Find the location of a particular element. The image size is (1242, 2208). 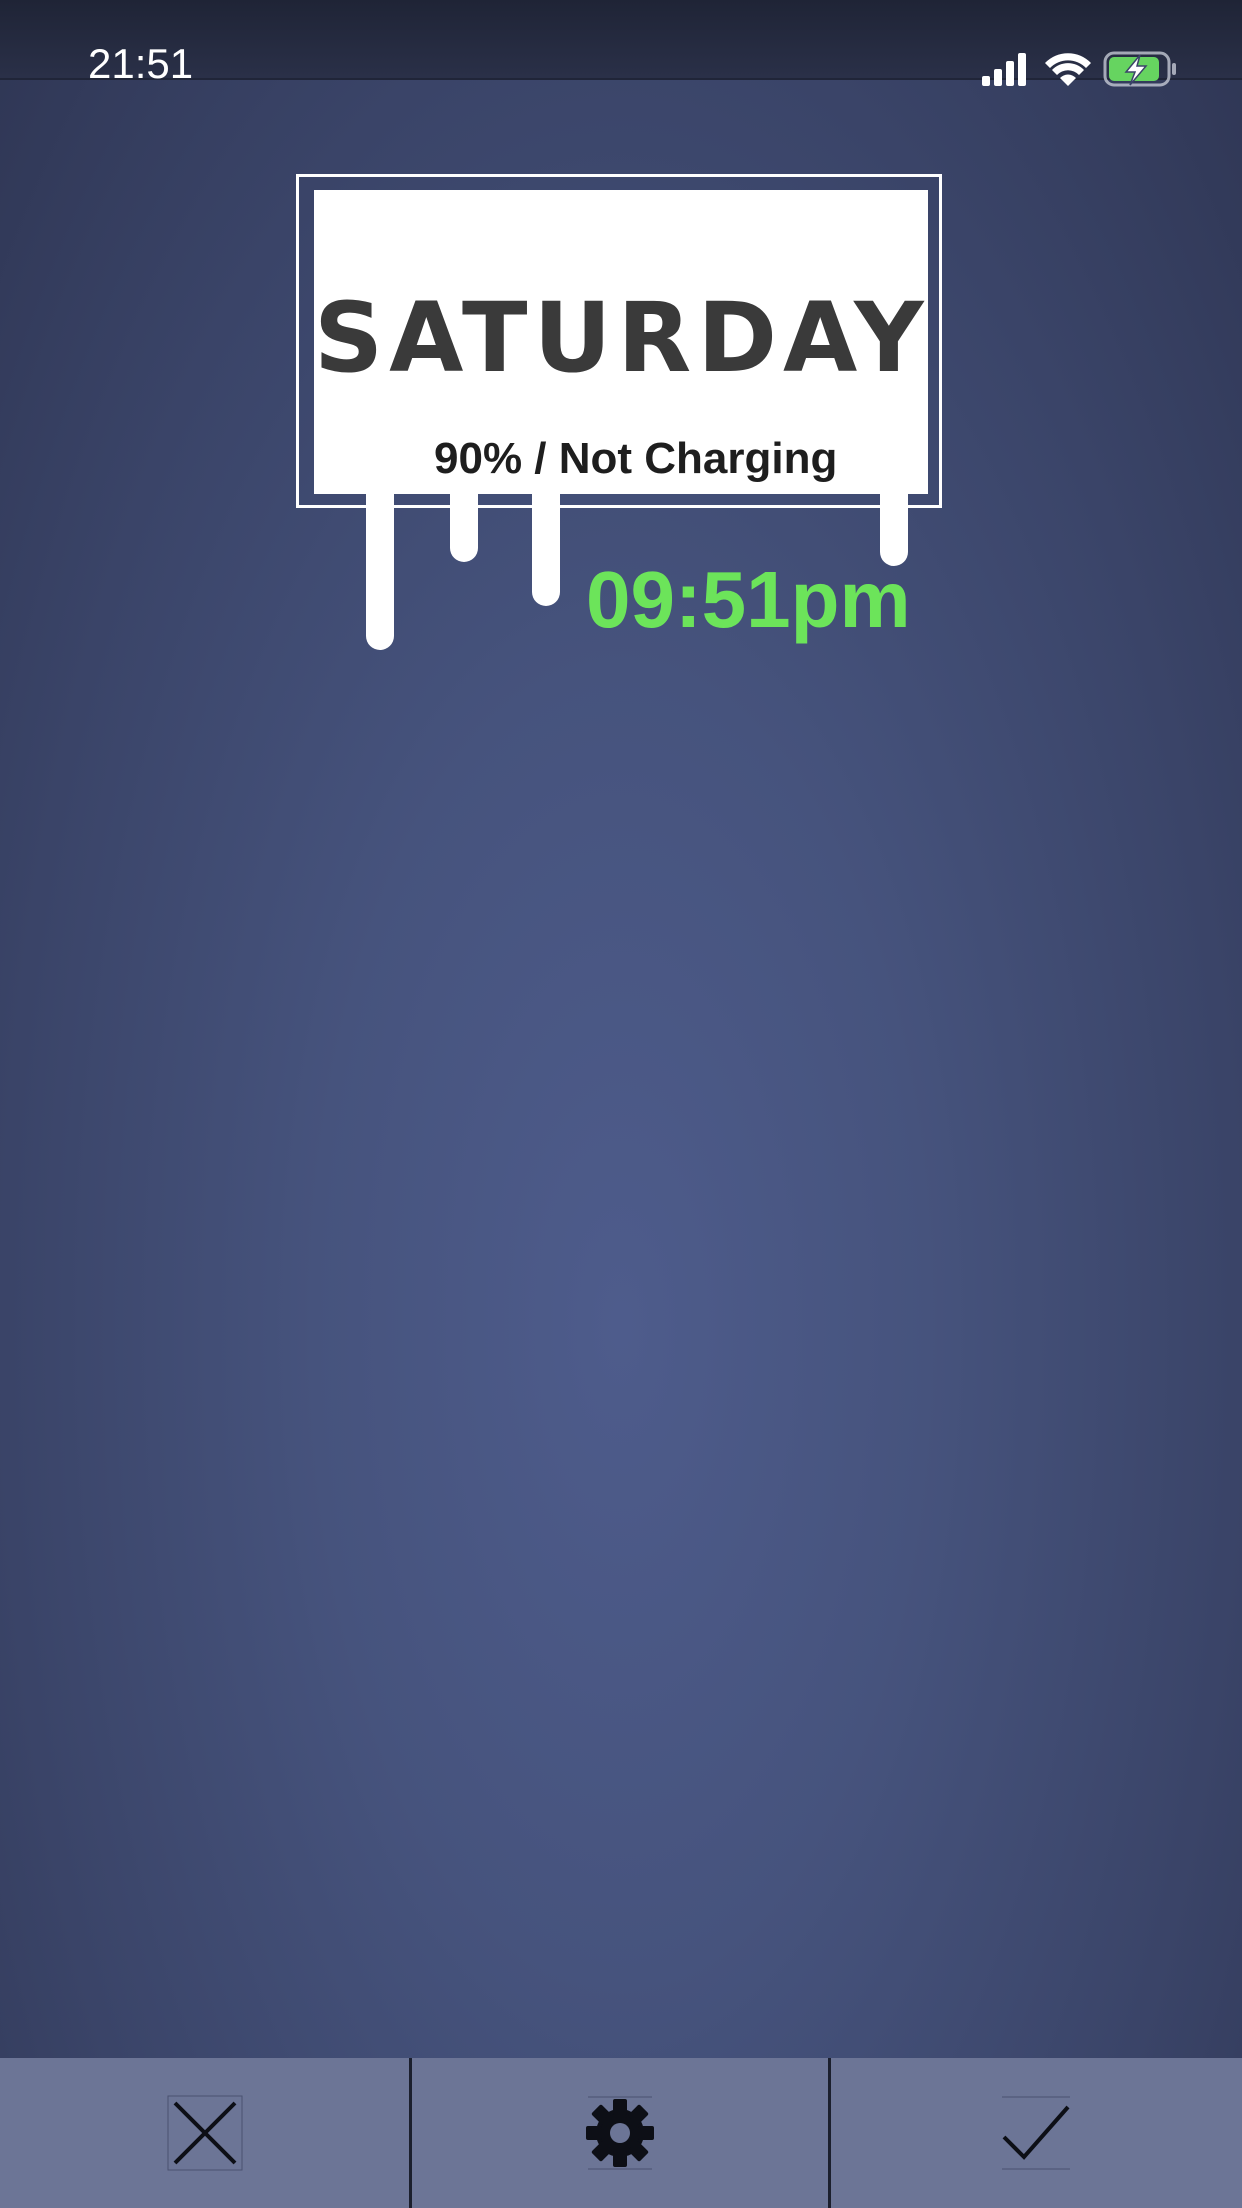

battery-charging-icon is located at coordinates (1139, 69).